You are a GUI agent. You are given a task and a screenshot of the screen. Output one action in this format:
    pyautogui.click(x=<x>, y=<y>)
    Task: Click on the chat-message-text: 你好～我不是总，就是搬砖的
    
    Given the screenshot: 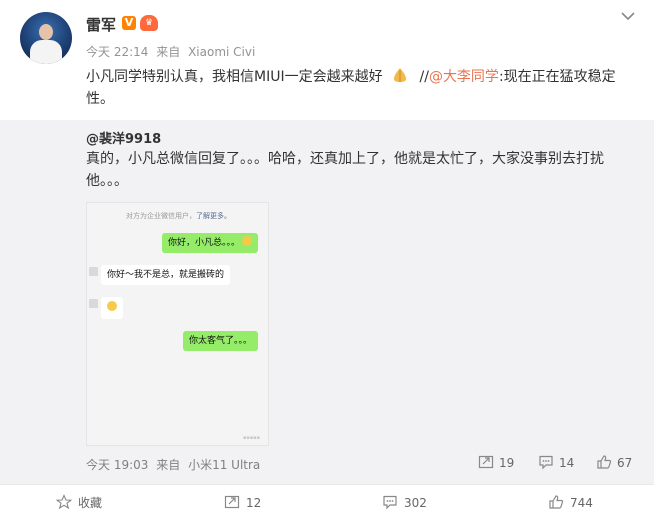 What is the action you would take?
    pyautogui.click(x=166, y=275)
    